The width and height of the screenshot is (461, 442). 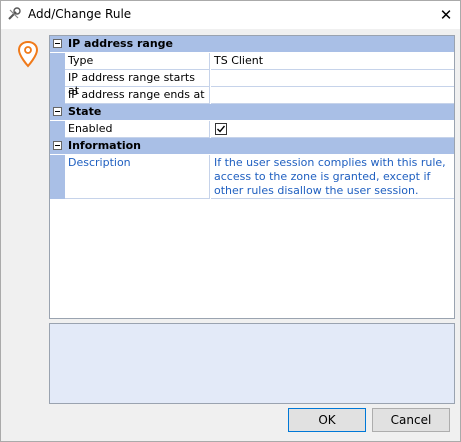 I want to click on category-label: Information, so click(x=104, y=145).